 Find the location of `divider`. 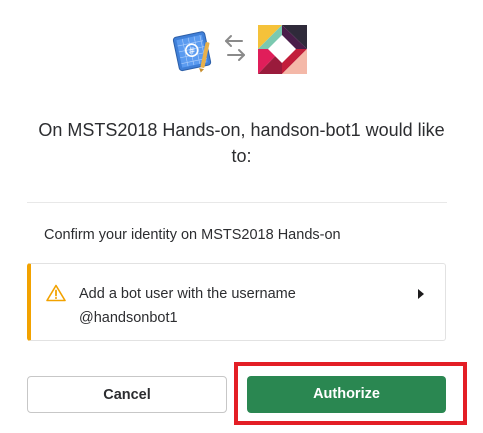

divider is located at coordinates (237, 202).